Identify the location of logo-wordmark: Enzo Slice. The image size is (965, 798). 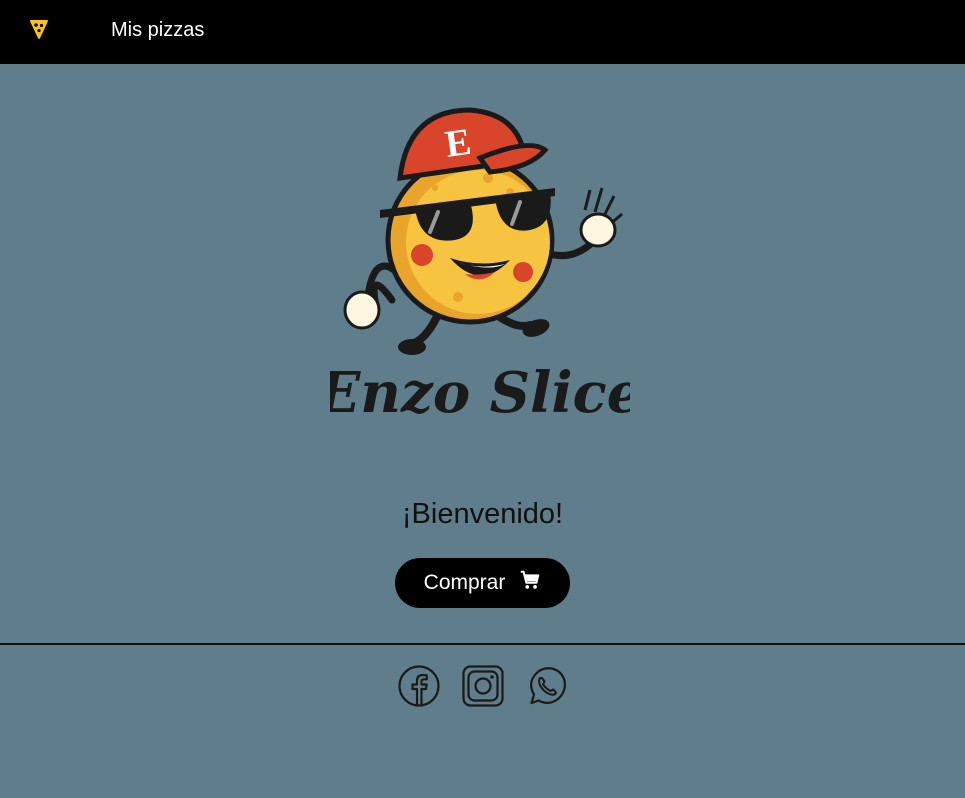
(480, 393).